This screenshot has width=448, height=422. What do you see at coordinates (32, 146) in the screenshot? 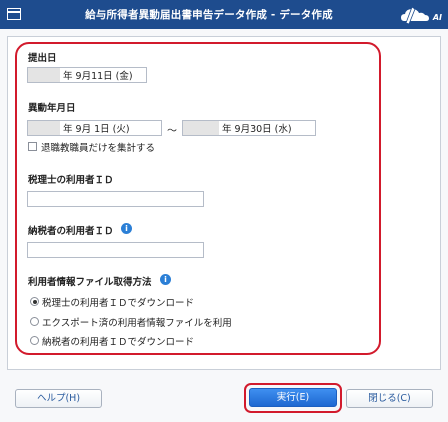
I see `retired-only-checkbox` at bounding box center [32, 146].